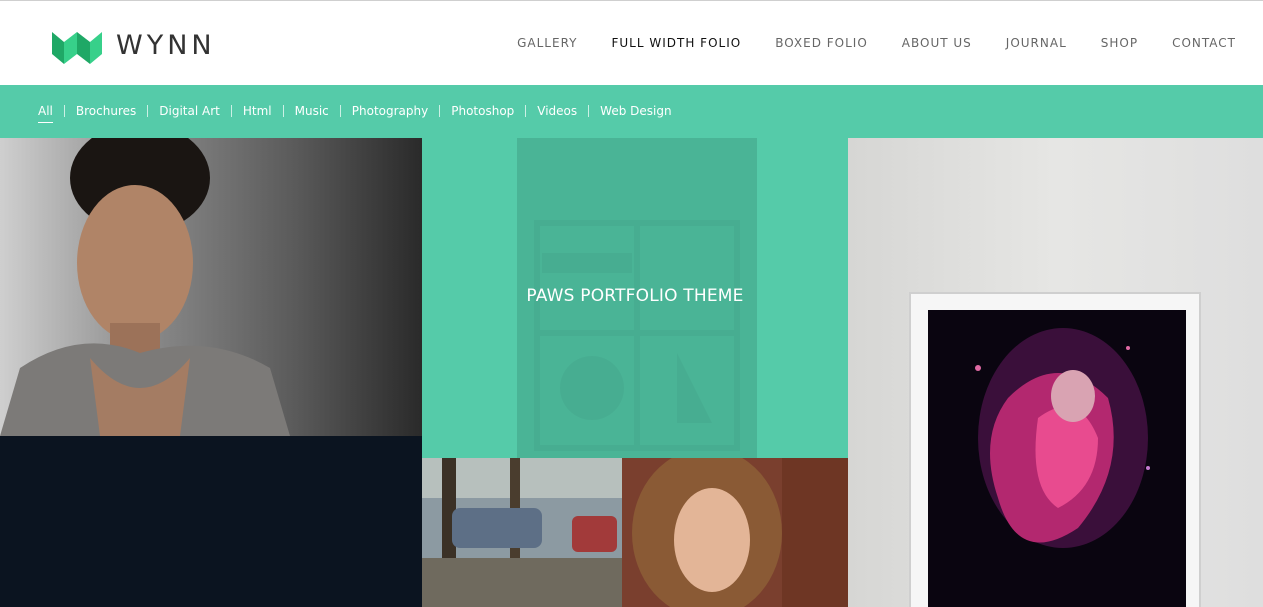  What do you see at coordinates (106, 111) in the screenshot?
I see `filter-brochures: Brochures` at bounding box center [106, 111].